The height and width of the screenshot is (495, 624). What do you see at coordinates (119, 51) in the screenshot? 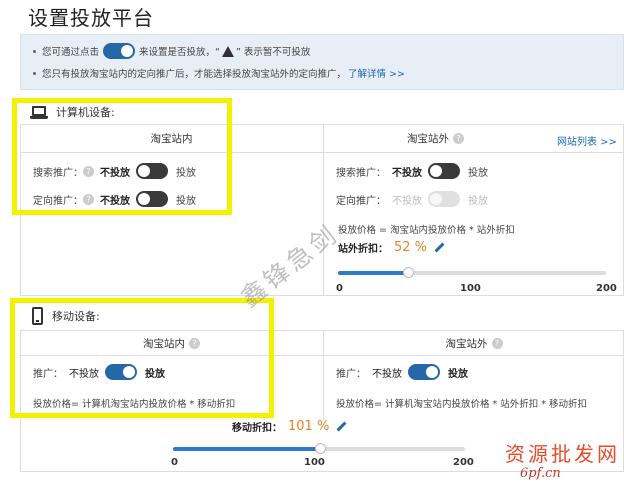
I see `toggle-example-icon` at bounding box center [119, 51].